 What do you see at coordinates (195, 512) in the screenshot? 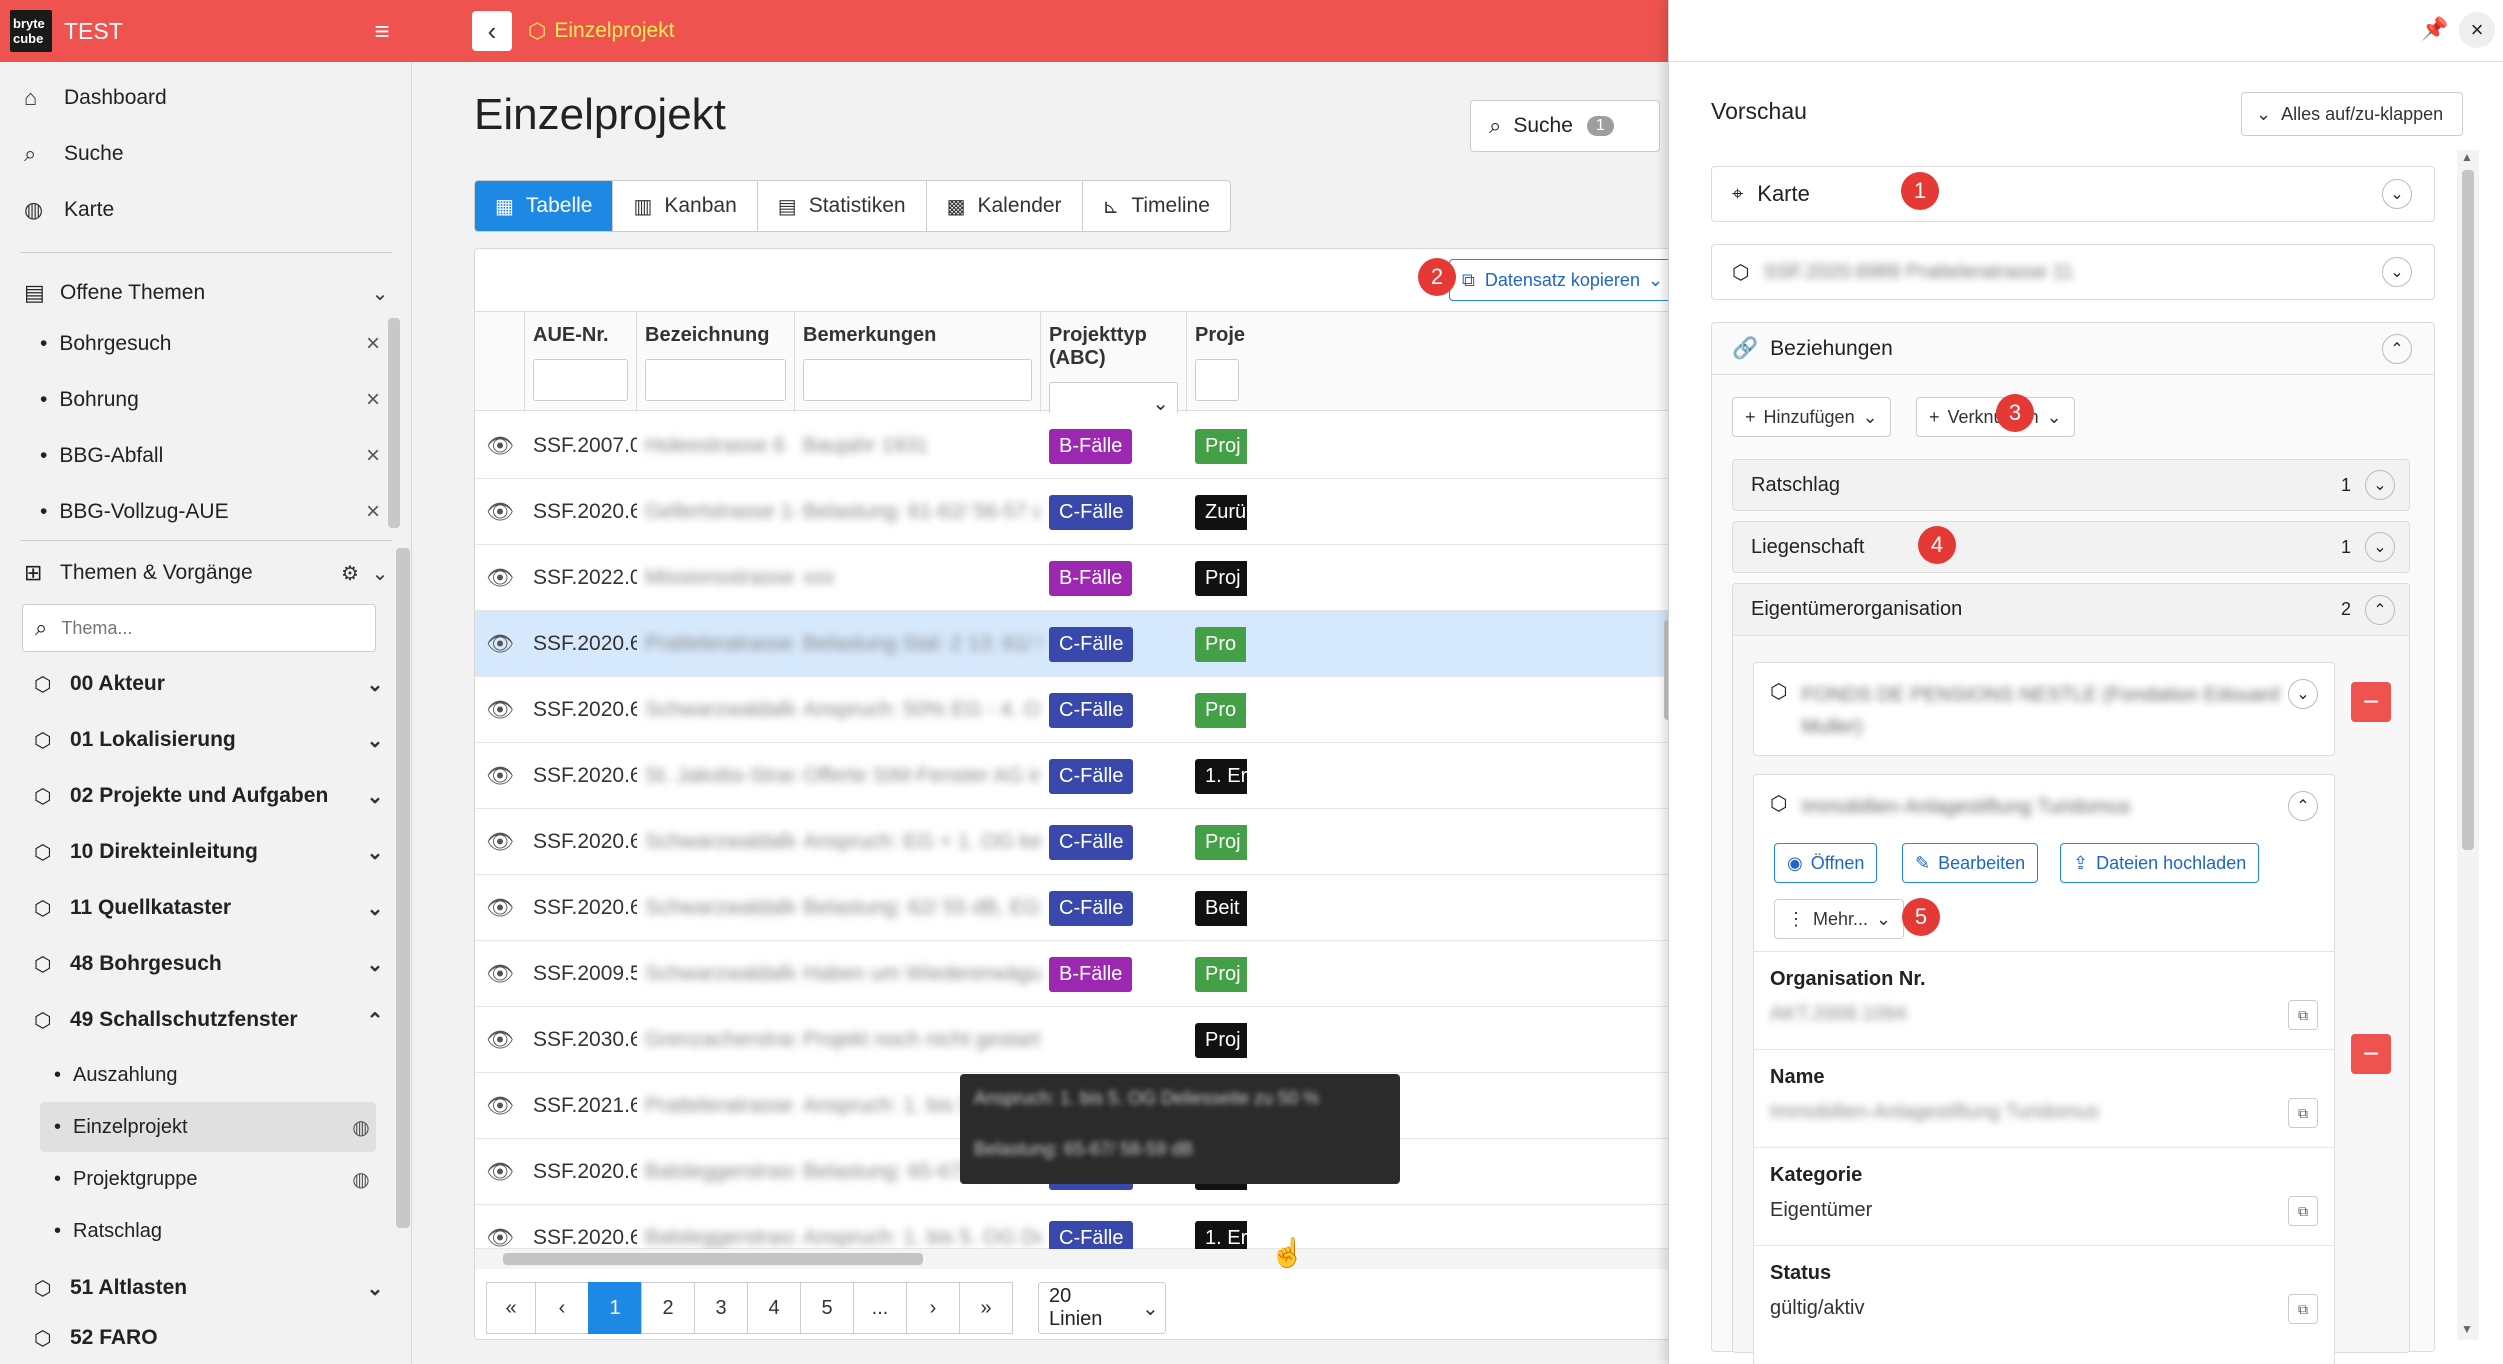
I see `open-topic-item: • BBG-Vollzug-AUE ×` at bounding box center [195, 512].